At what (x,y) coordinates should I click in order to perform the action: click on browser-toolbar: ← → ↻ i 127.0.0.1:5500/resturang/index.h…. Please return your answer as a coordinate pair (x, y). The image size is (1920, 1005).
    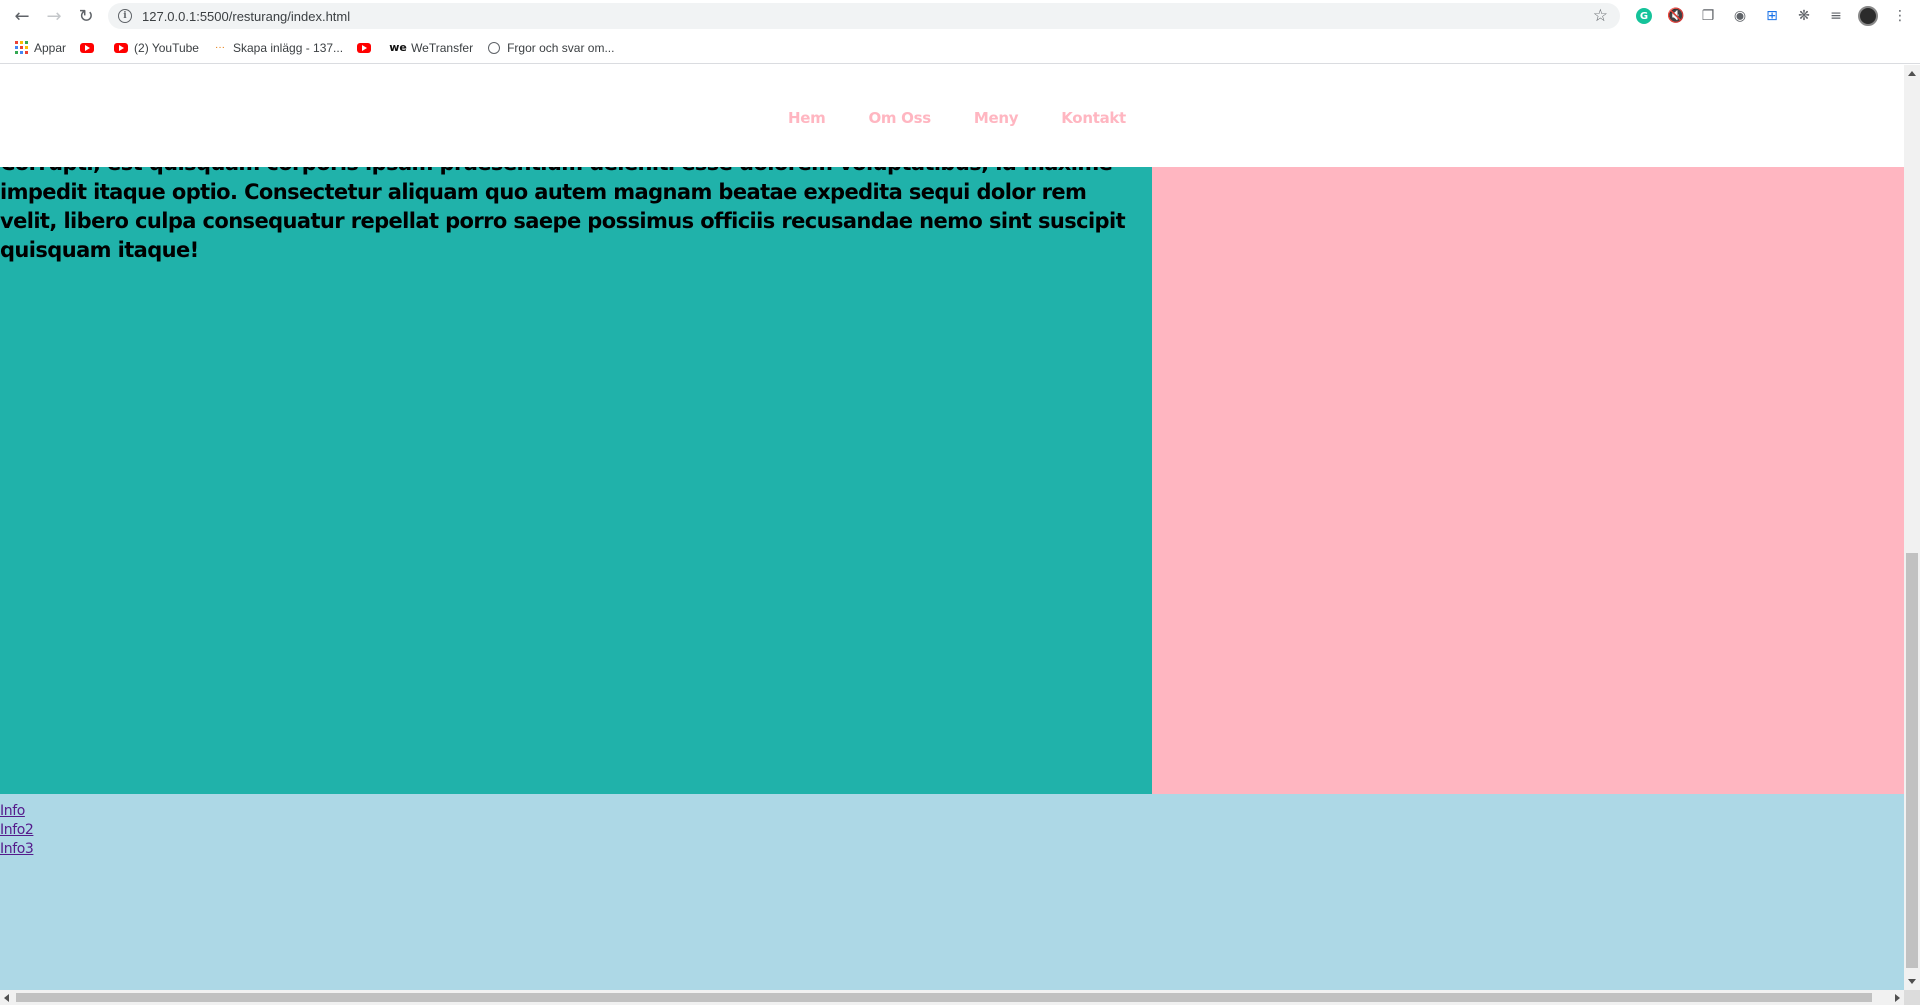
    Looking at the image, I should click on (960, 16).